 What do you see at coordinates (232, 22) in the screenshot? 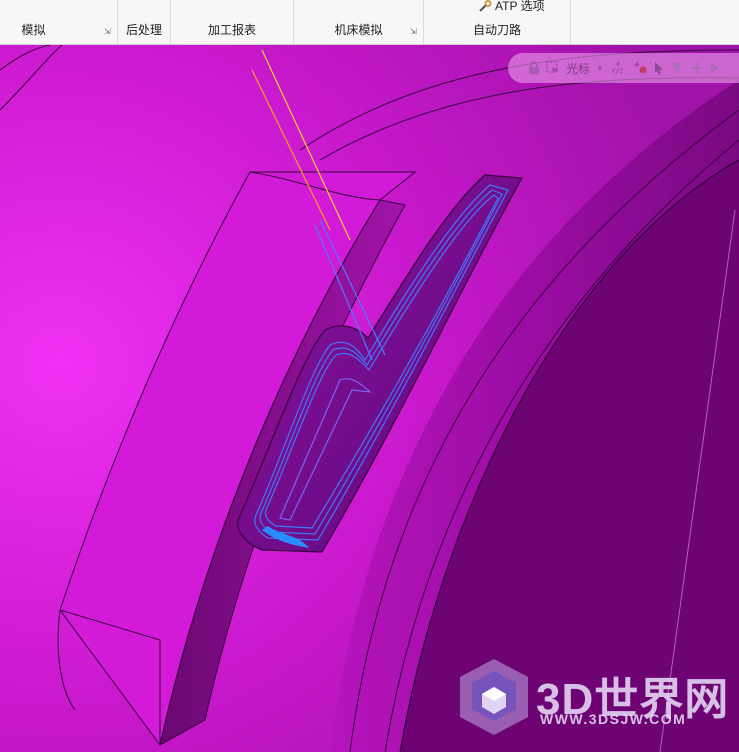
I see `ribbon-group-report: 加工报表` at bounding box center [232, 22].